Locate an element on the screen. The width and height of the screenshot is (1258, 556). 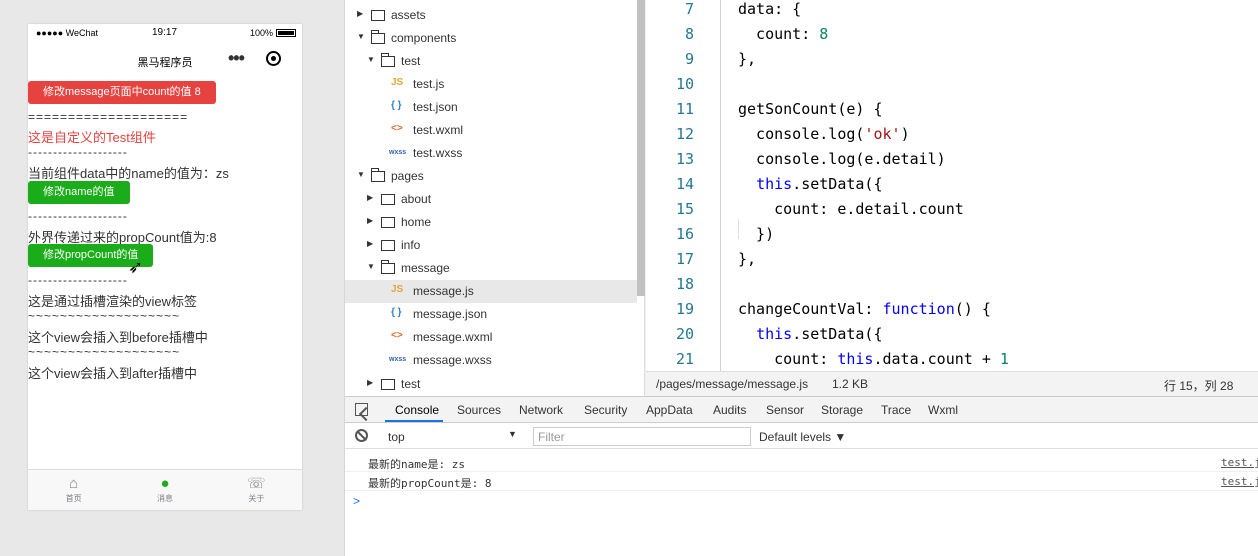
code-line: 21 count: this.data.count + 1 is located at coordinates (952, 360).